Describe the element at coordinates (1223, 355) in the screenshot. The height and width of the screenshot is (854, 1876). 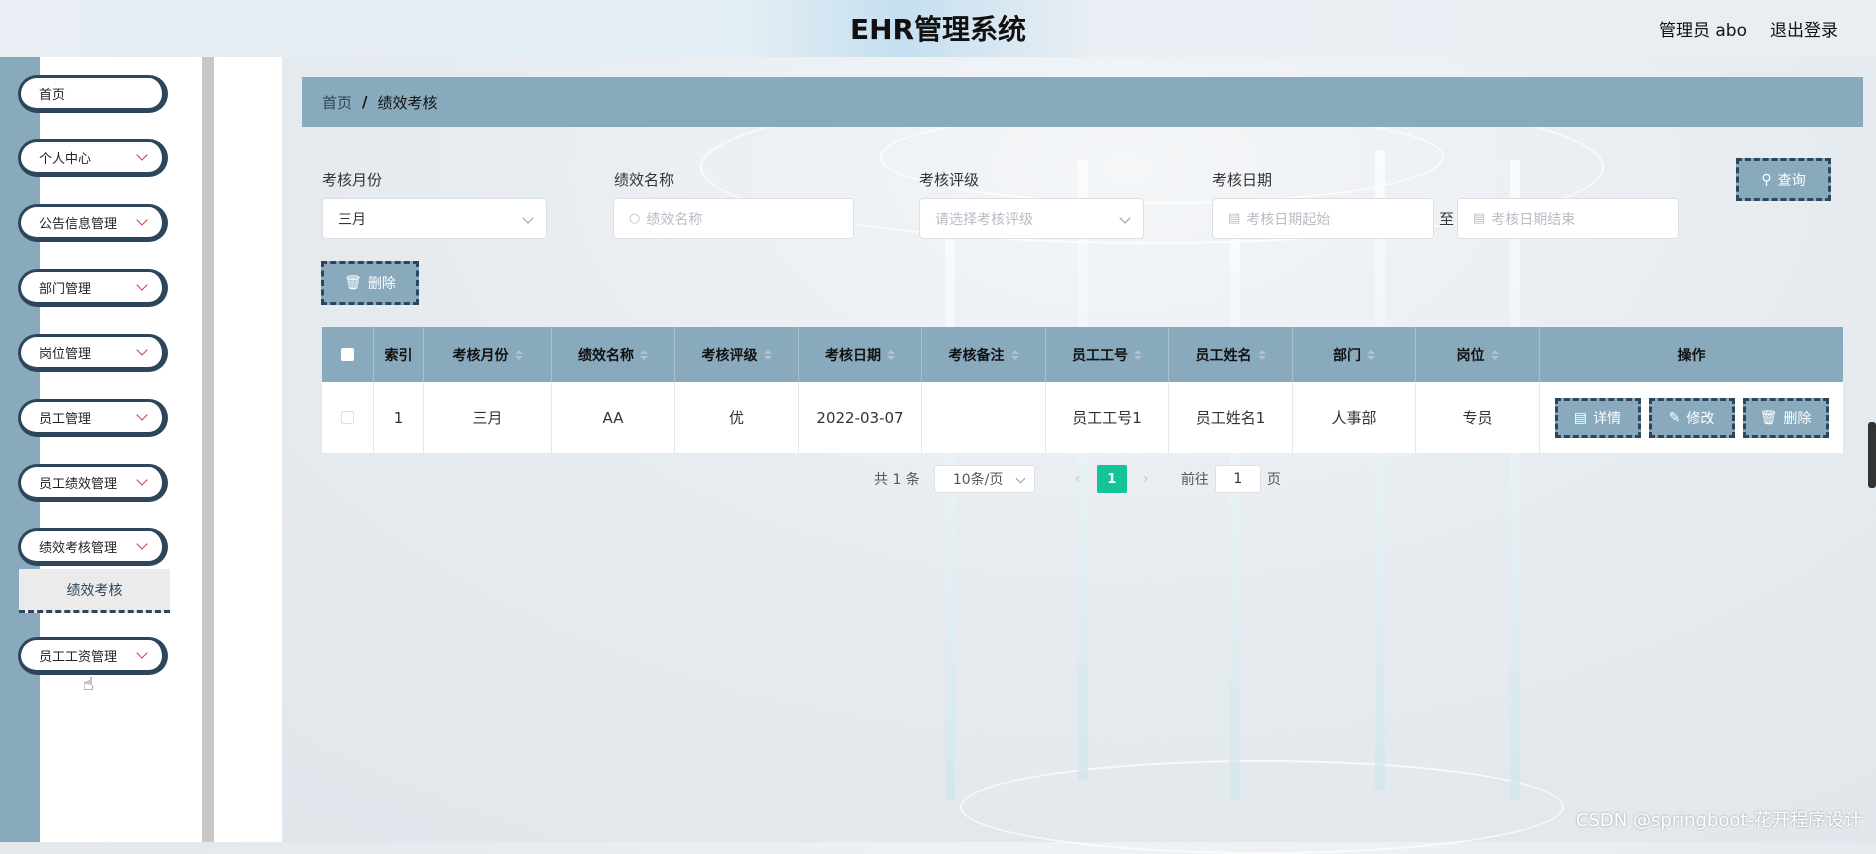
I see `column-header-label: 员工姓名` at that location.